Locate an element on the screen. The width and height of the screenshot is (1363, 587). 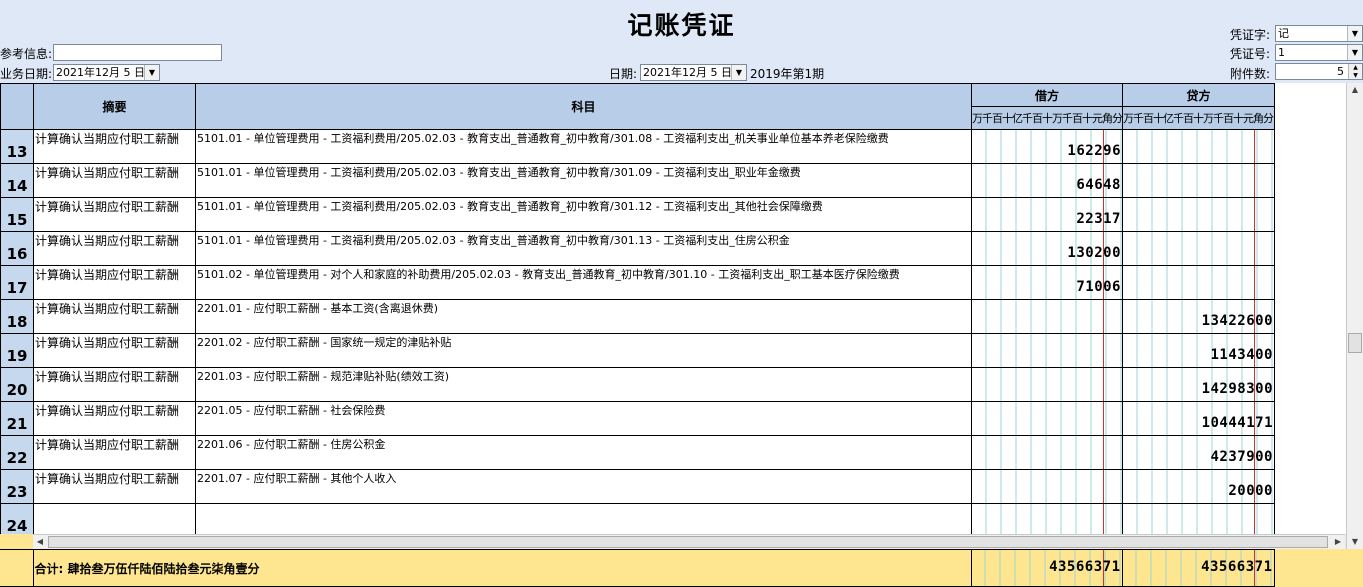
voucher-no-select: 1 ▼ is located at coordinates (1319, 52).